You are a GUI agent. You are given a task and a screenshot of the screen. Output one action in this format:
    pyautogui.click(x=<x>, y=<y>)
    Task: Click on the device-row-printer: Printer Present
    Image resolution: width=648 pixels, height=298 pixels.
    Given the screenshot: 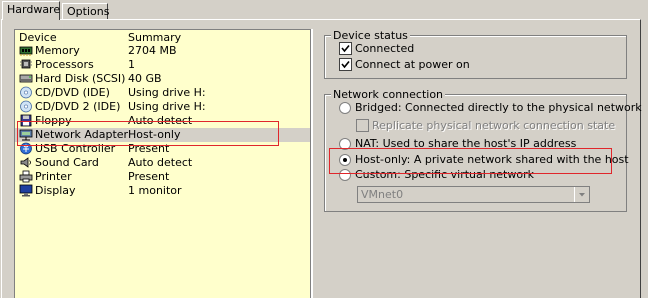 What is the action you would take?
    pyautogui.click(x=162, y=177)
    